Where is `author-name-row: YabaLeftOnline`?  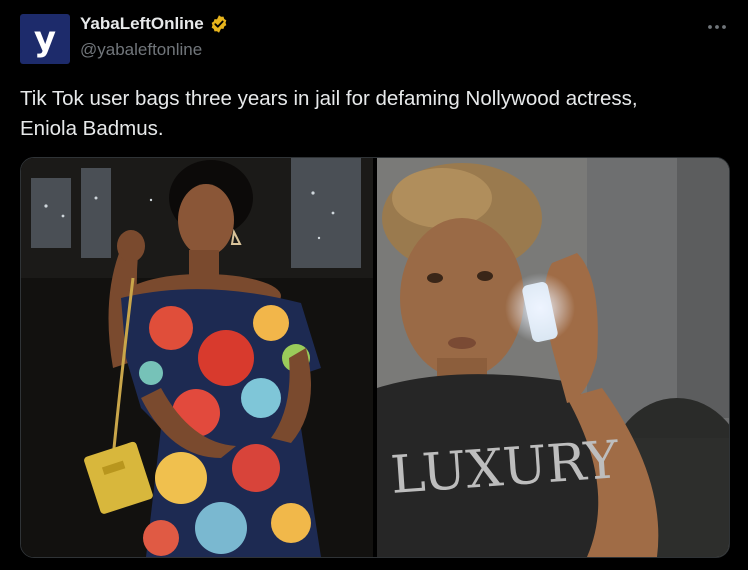 author-name-row: YabaLeftOnline is located at coordinates (154, 24).